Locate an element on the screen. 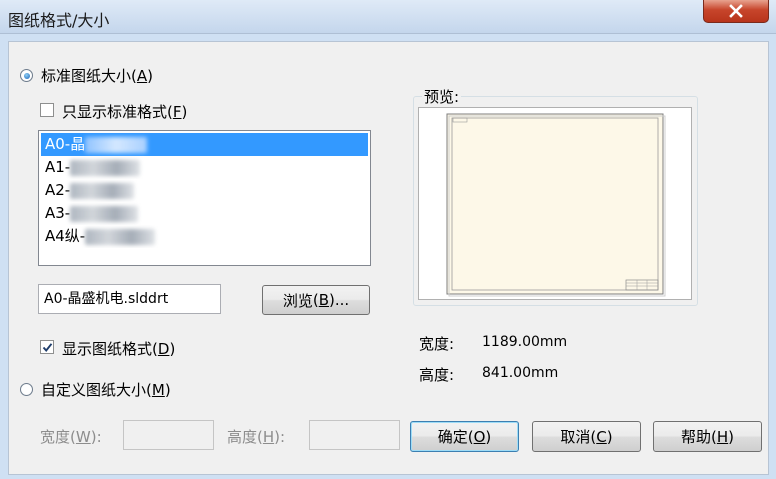 The width and height of the screenshot is (776, 479). standard-size-mnemonic: A is located at coordinates (142, 76).